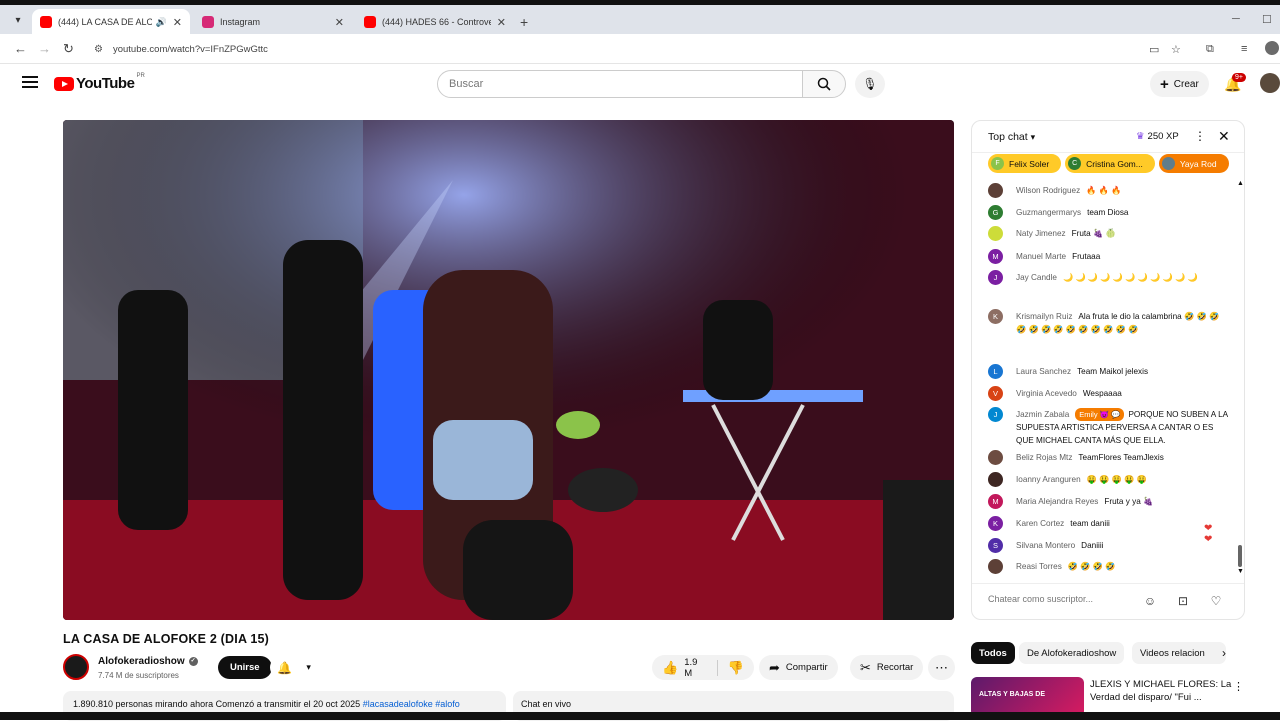 This screenshot has height=721, width=1280. What do you see at coordinates (20, 48) in the screenshot?
I see `back-icon: ←` at bounding box center [20, 48].